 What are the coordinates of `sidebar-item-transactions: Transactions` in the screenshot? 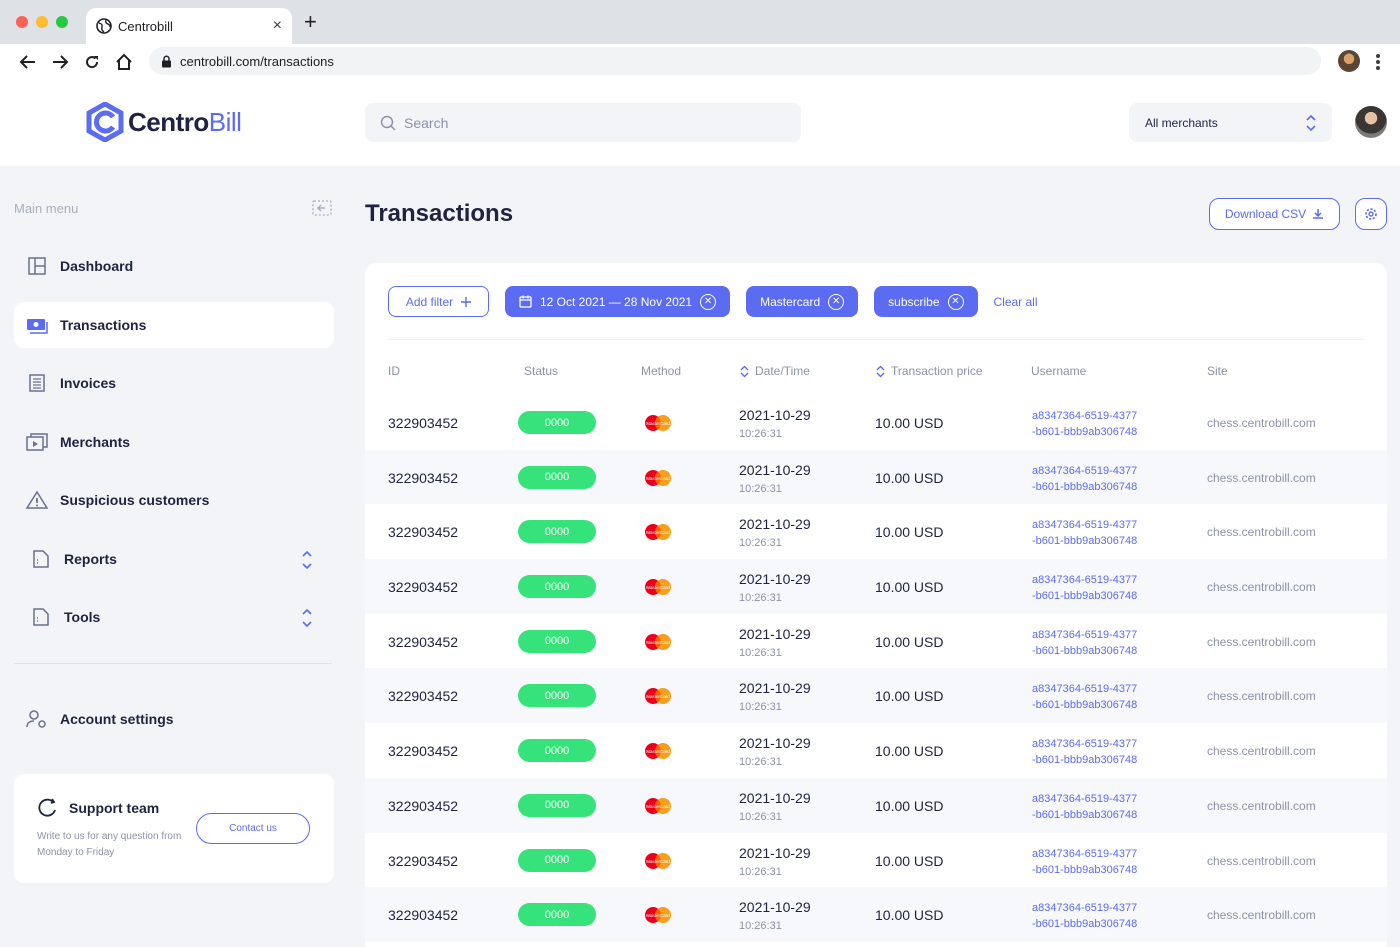 It's located at (174, 325).